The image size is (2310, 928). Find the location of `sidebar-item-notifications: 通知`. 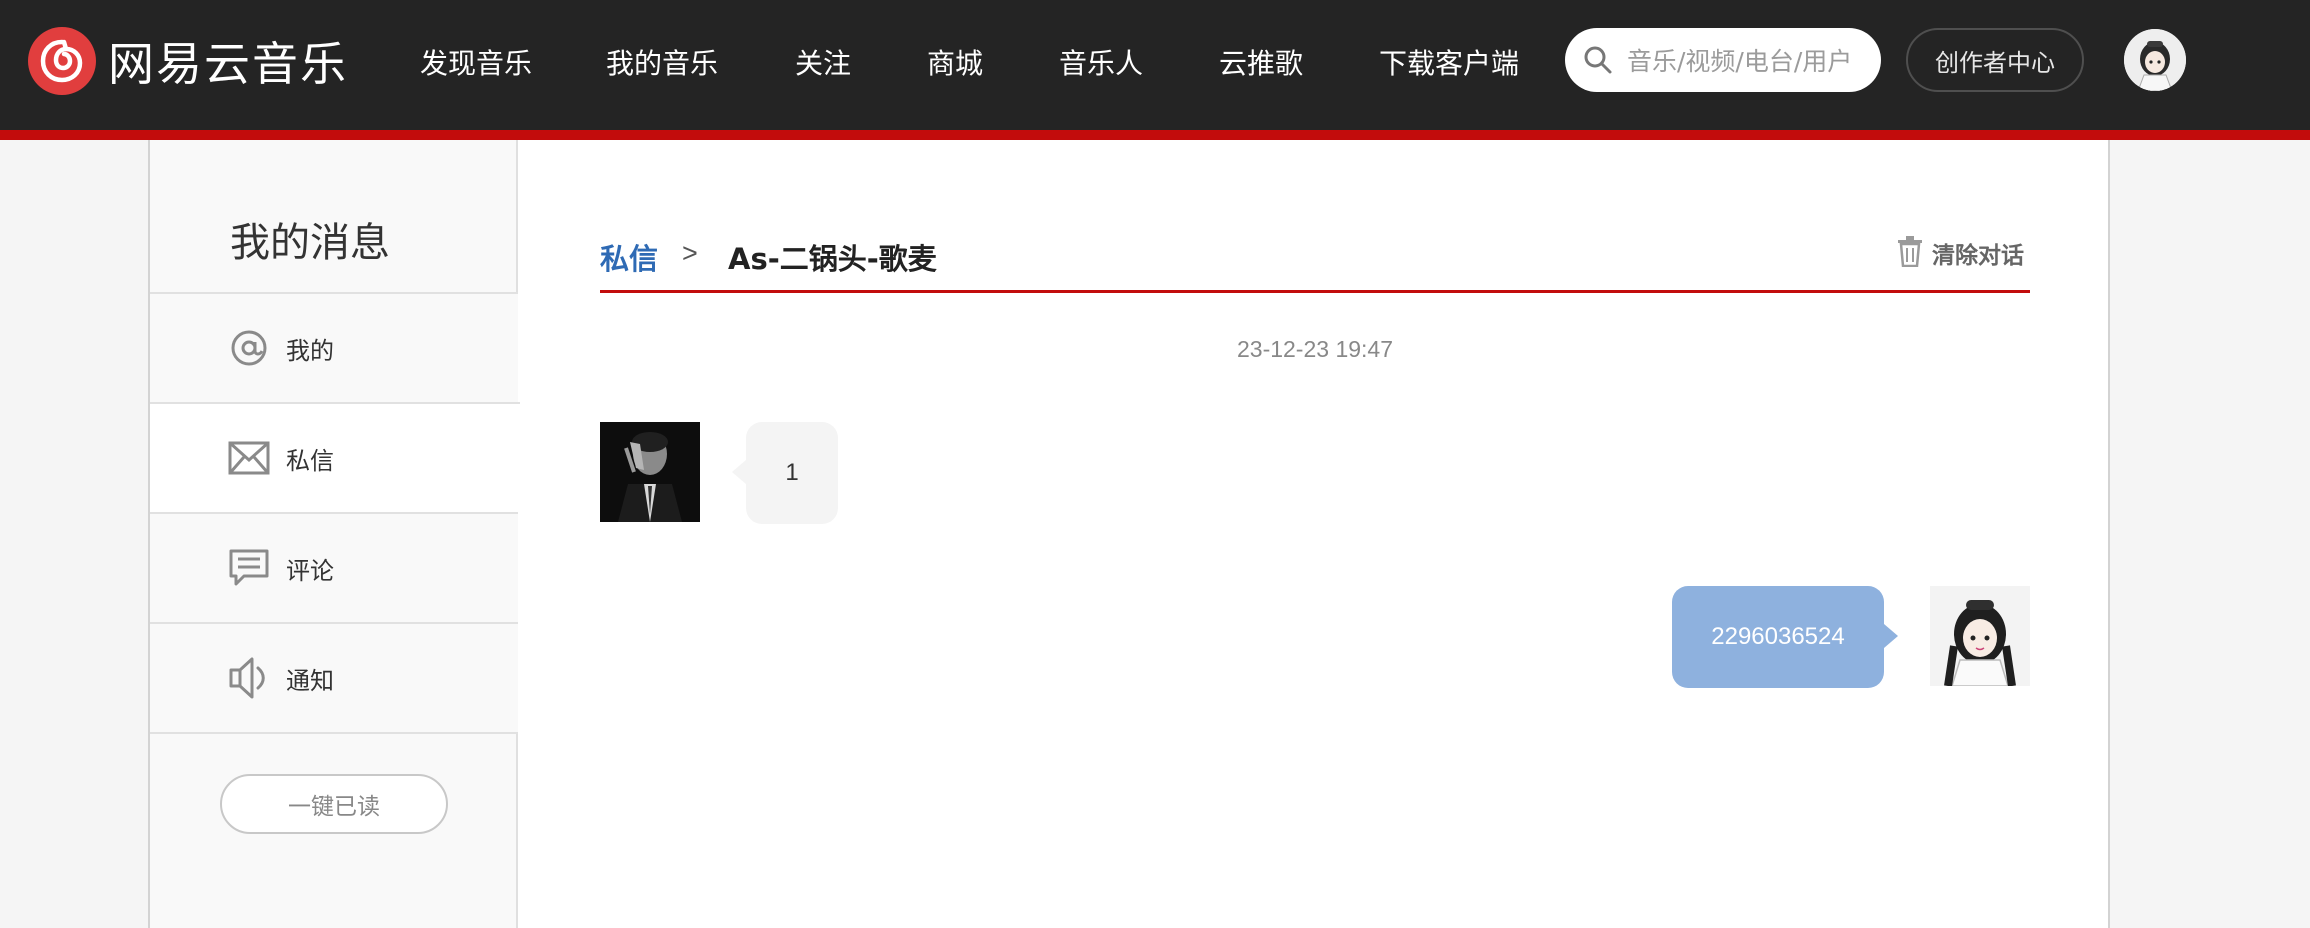

sidebar-item-notifications: 通知 is located at coordinates (334, 677).